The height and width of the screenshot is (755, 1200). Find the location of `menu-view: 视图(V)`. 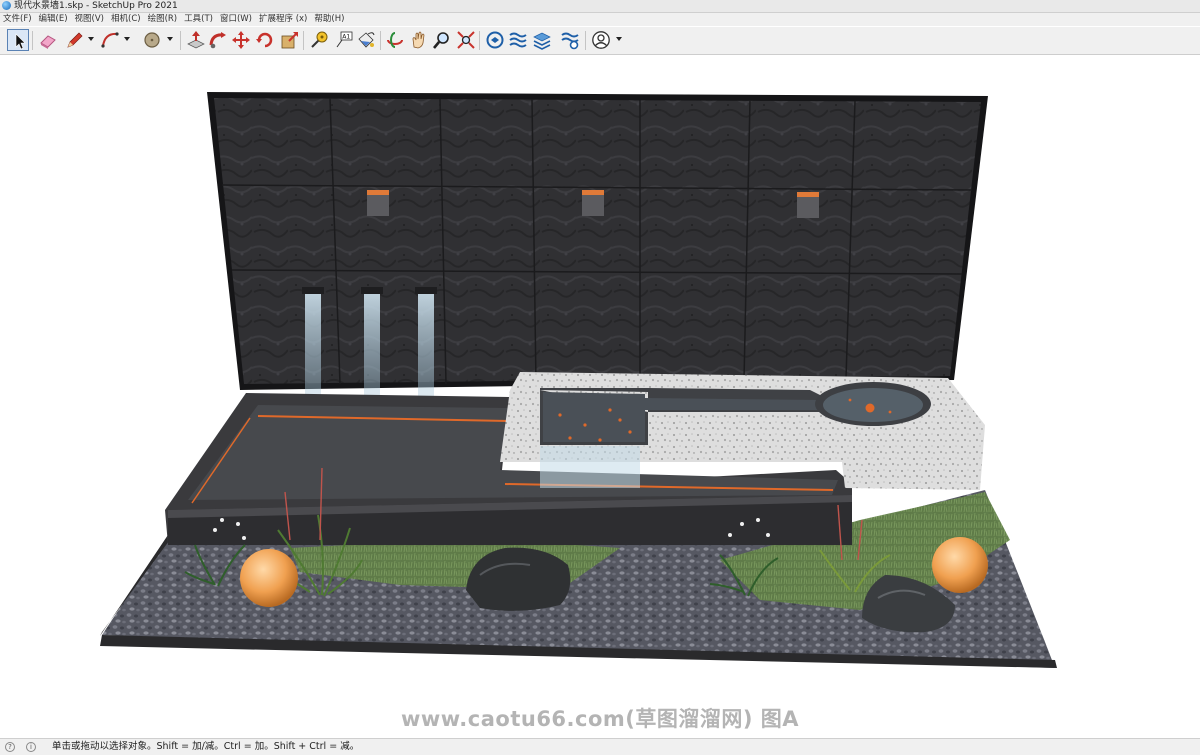

menu-view: 视图(V) is located at coordinates (90, 19).